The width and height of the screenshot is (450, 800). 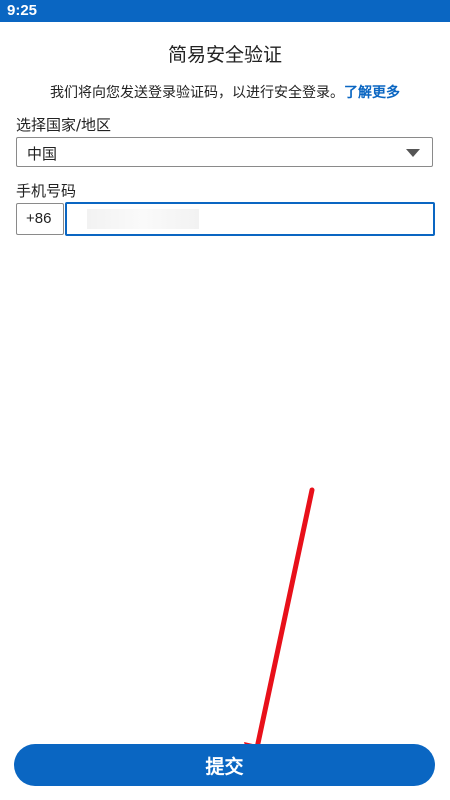 What do you see at coordinates (284, 619) in the screenshot?
I see `red-arrow-shaft` at bounding box center [284, 619].